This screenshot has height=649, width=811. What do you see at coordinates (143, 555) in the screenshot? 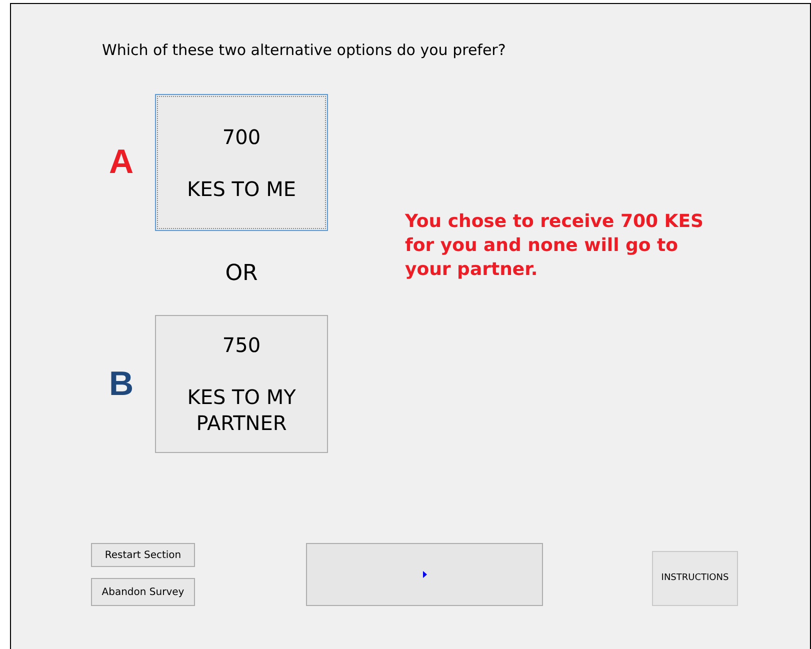
I see `restart-section-button: Restart Section` at bounding box center [143, 555].